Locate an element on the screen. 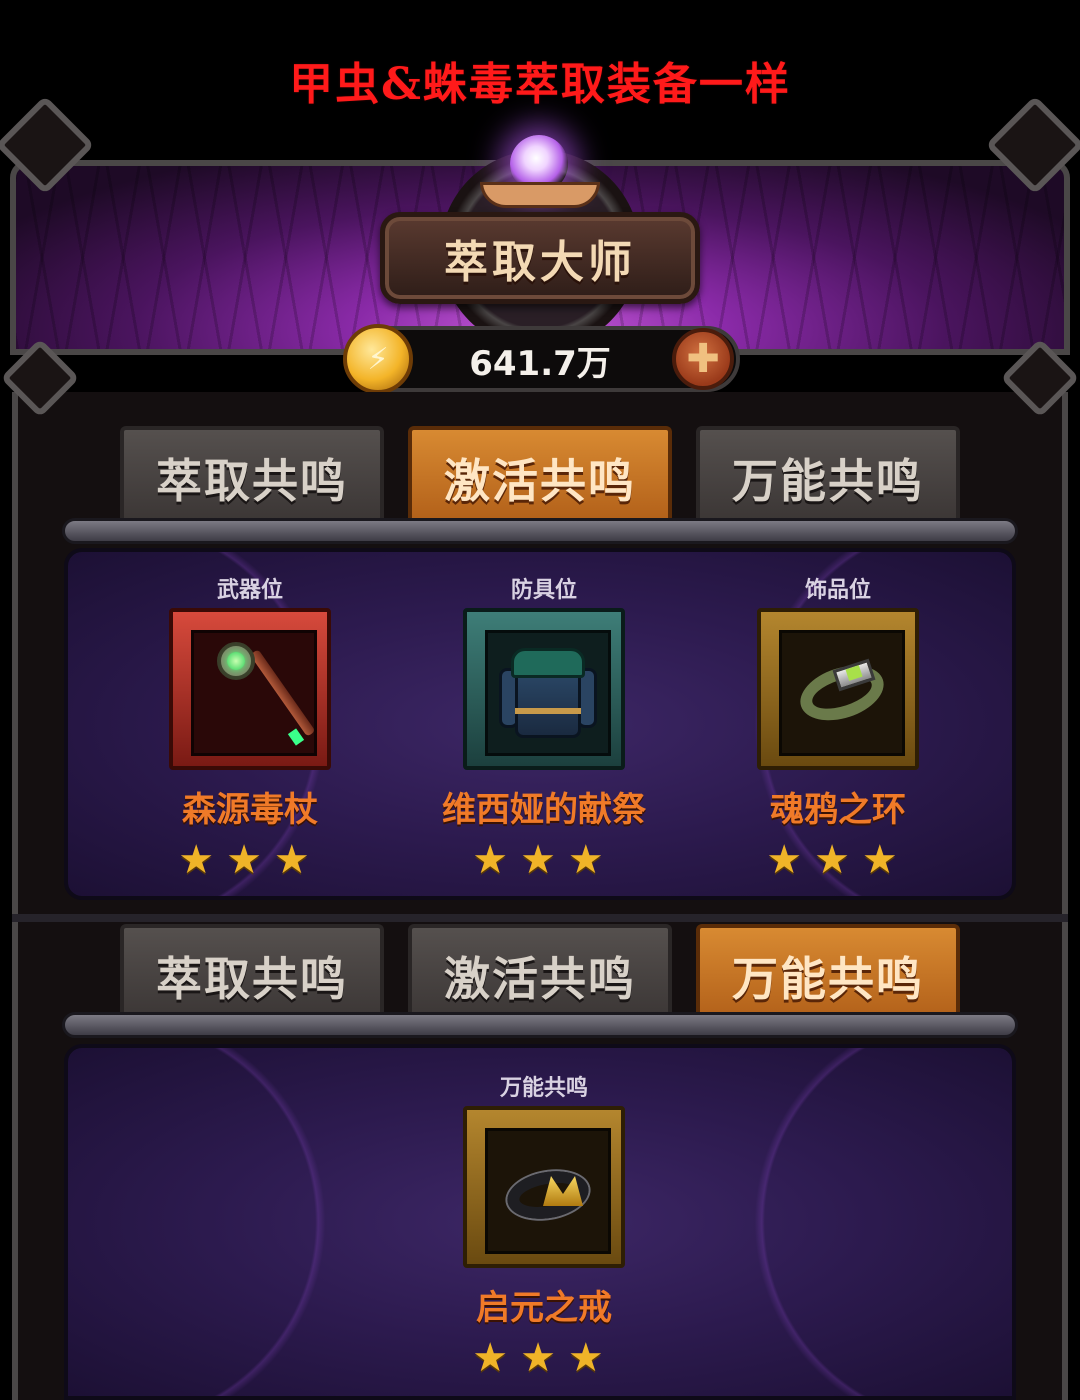 The height and width of the screenshot is (1400, 1080). universal-slot: 万能共鸣 启元之戒 ★★★ is located at coordinates (544, 1225).